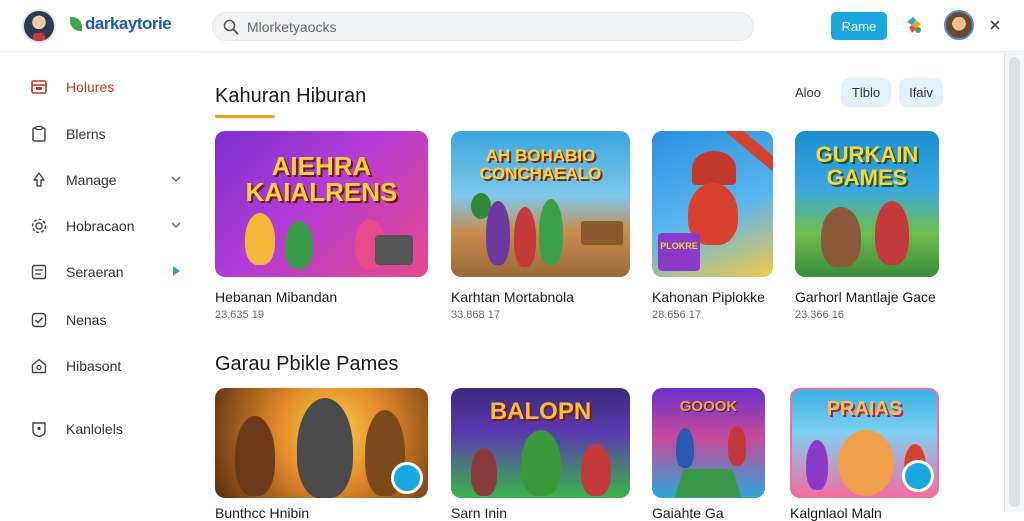 This screenshot has height=521, width=1024. What do you see at coordinates (712, 204) in the screenshot?
I see `game-thumbnail: PLOKRE` at bounding box center [712, 204].